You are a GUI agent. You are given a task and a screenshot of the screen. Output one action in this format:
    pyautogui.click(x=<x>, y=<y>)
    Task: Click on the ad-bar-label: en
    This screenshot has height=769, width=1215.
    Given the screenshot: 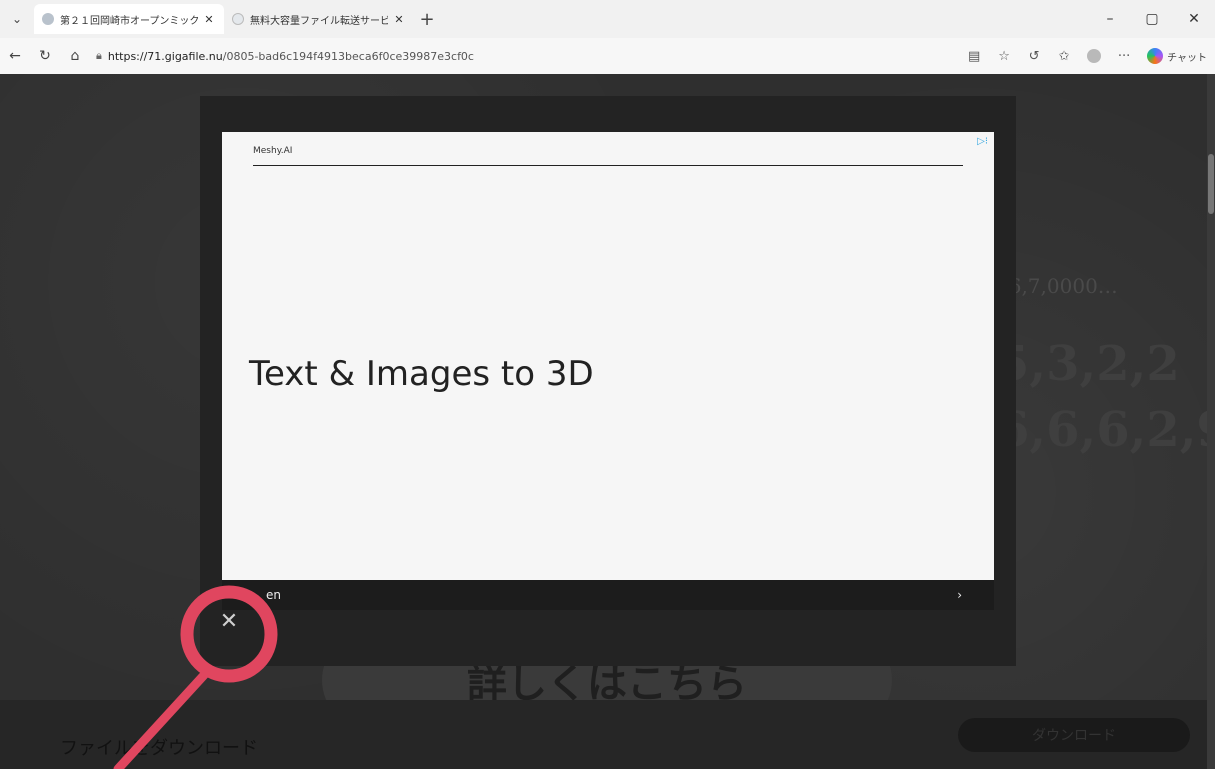 What is the action you would take?
    pyautogui.click(x=273, y=595)
    